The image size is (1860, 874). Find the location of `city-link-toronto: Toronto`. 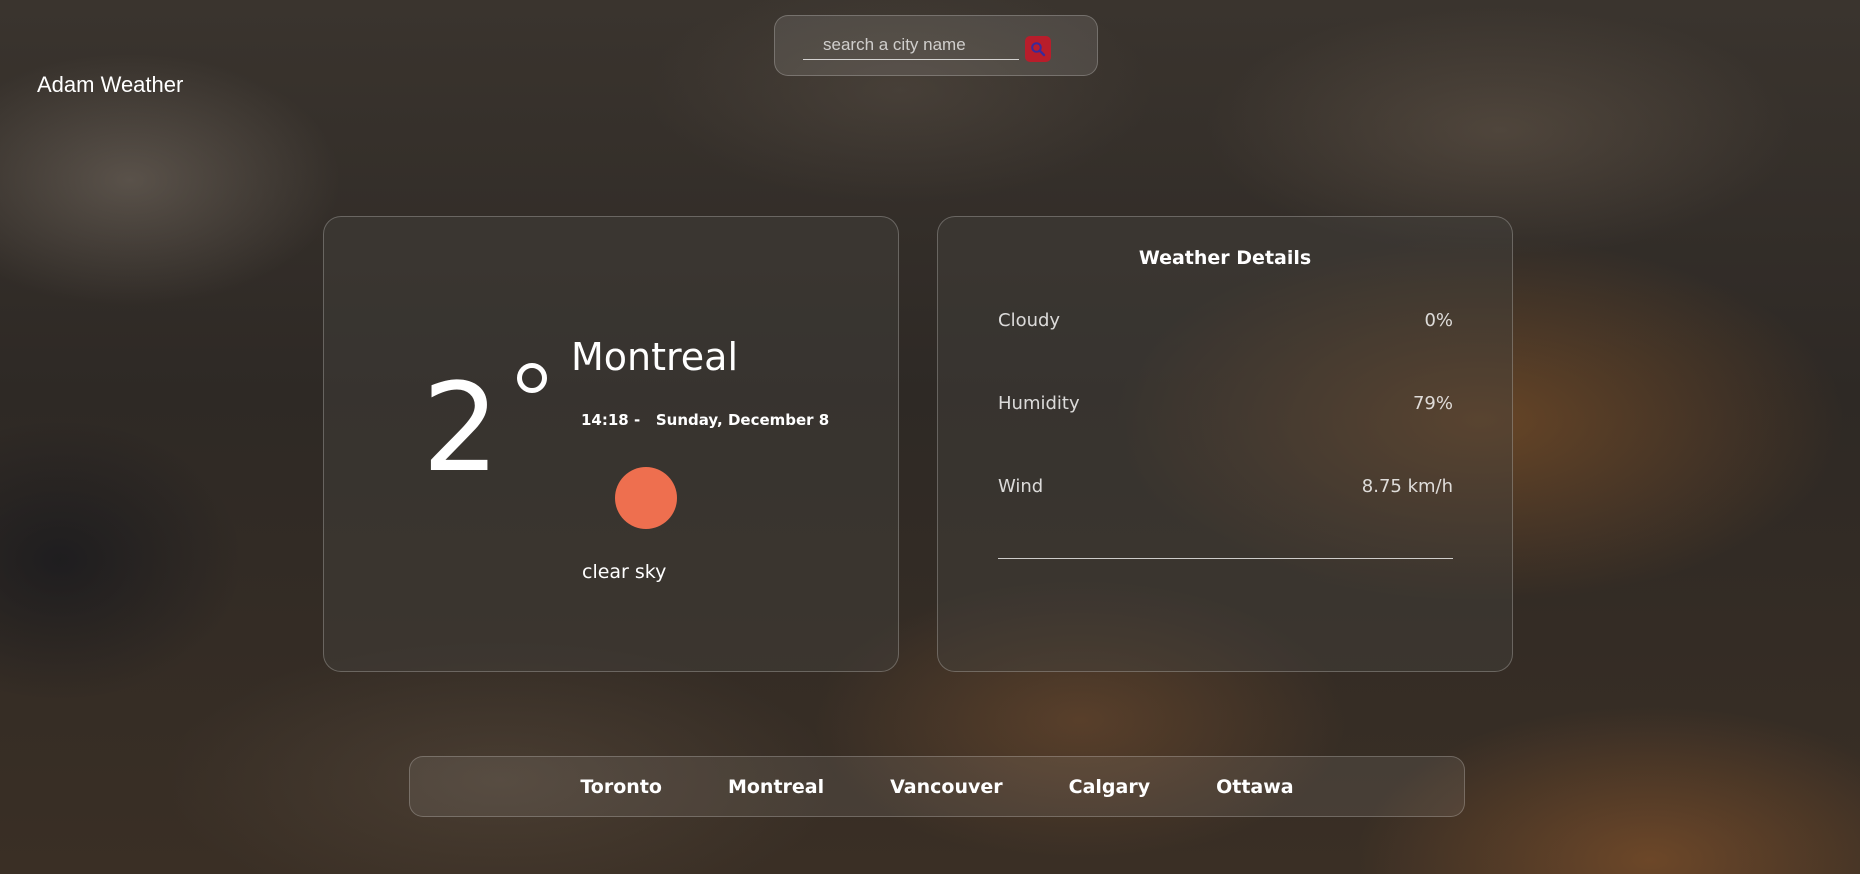

city-link-toronto: Toronto is located at coordinates (621, 787).